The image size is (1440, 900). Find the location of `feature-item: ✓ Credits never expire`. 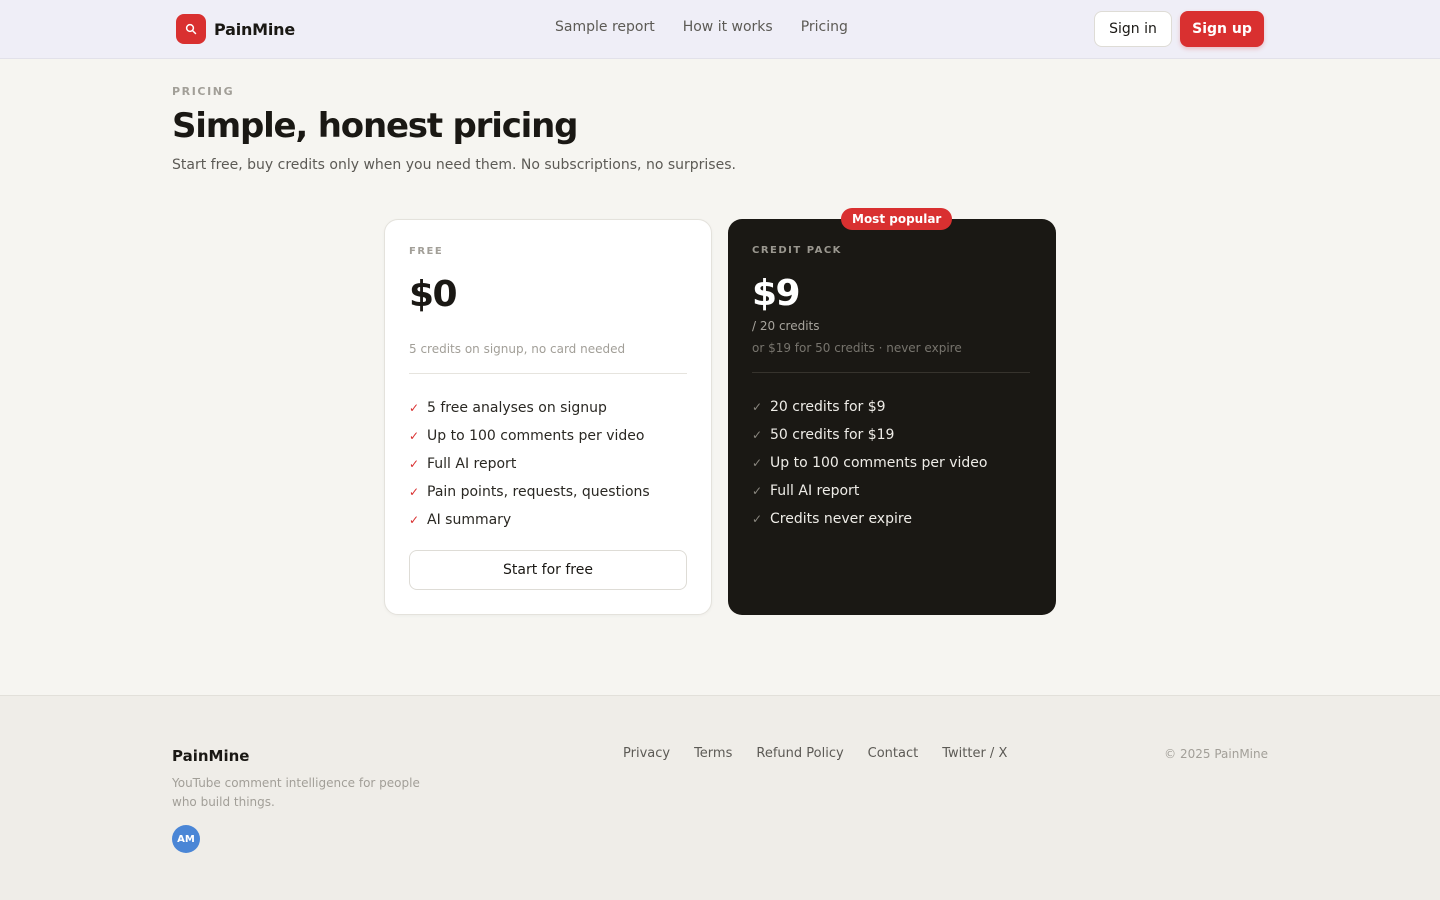

feature-item: ✓ Credits never expire is located at coordinates (869, 519).